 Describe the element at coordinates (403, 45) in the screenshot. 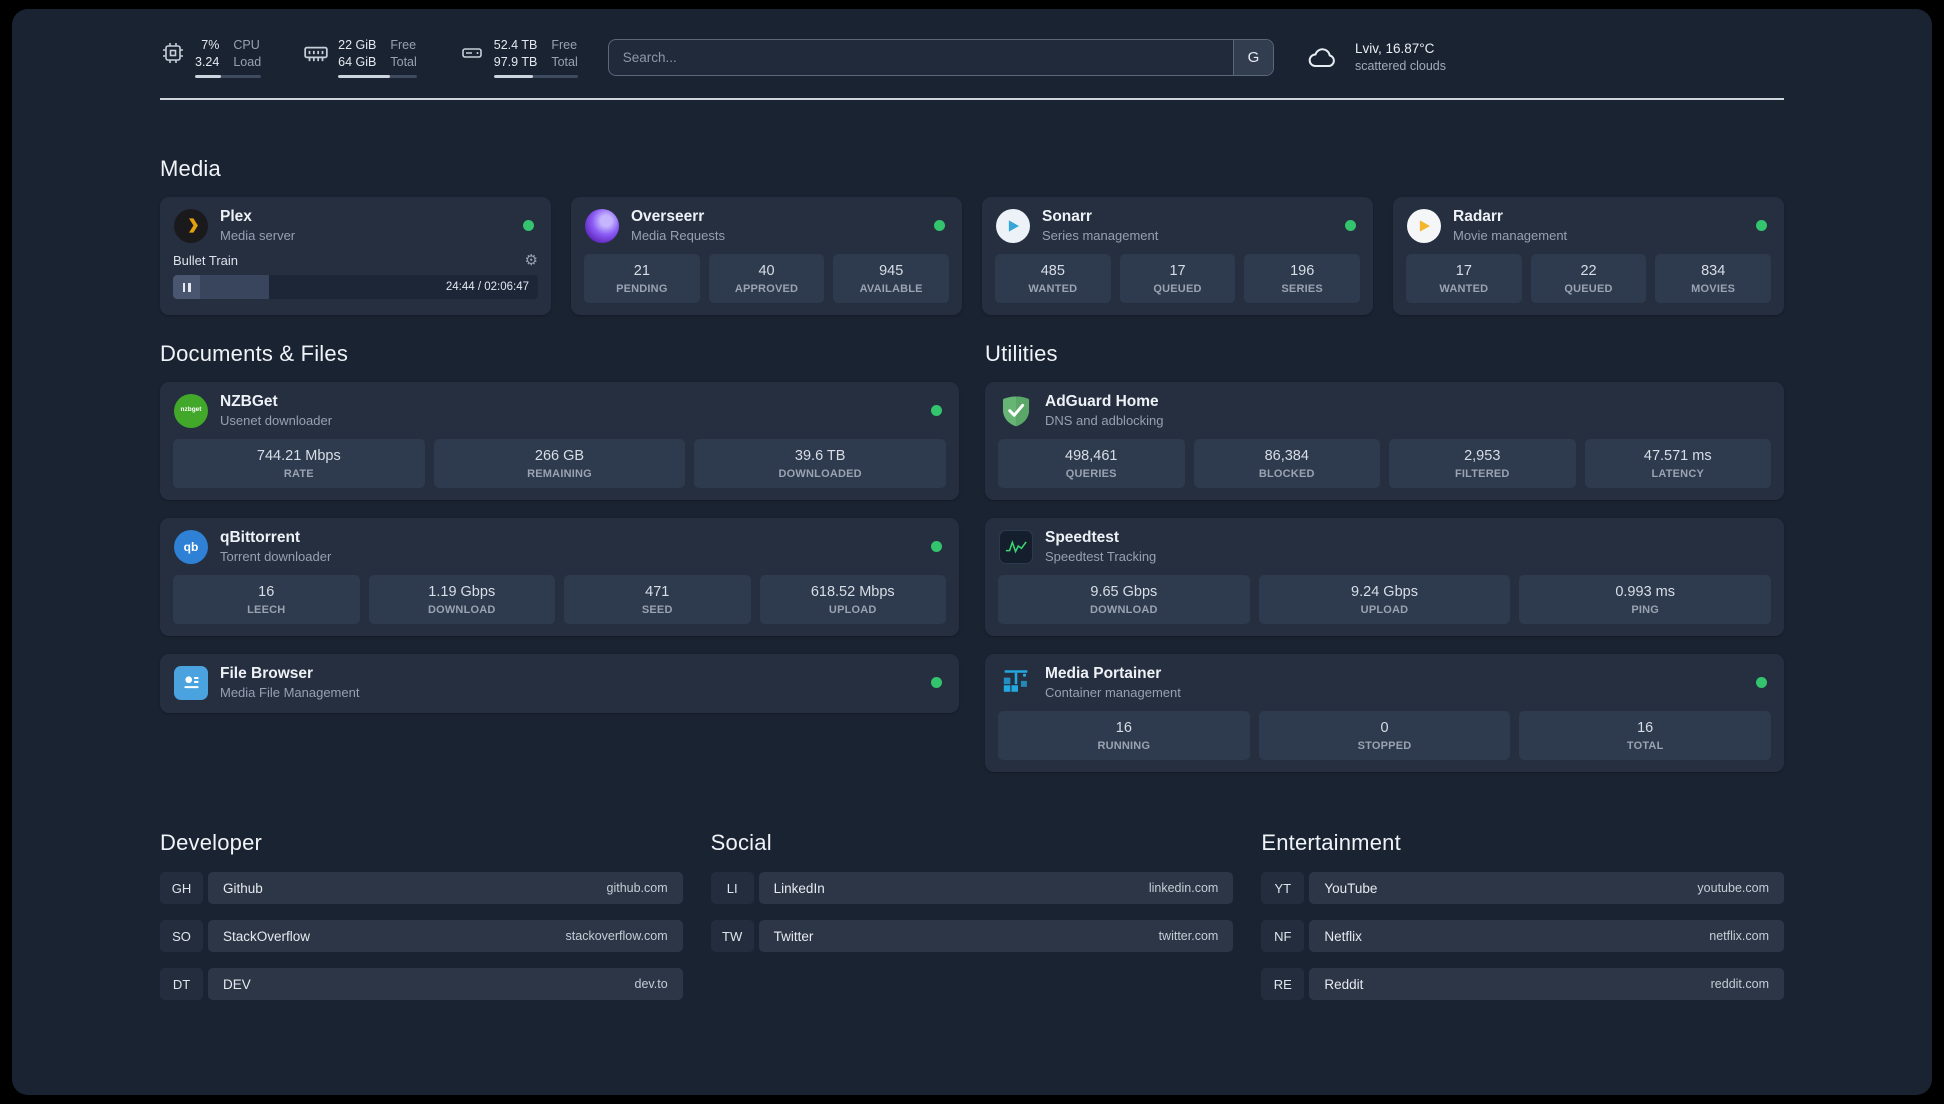

I see `resource-label: Free` at that location.